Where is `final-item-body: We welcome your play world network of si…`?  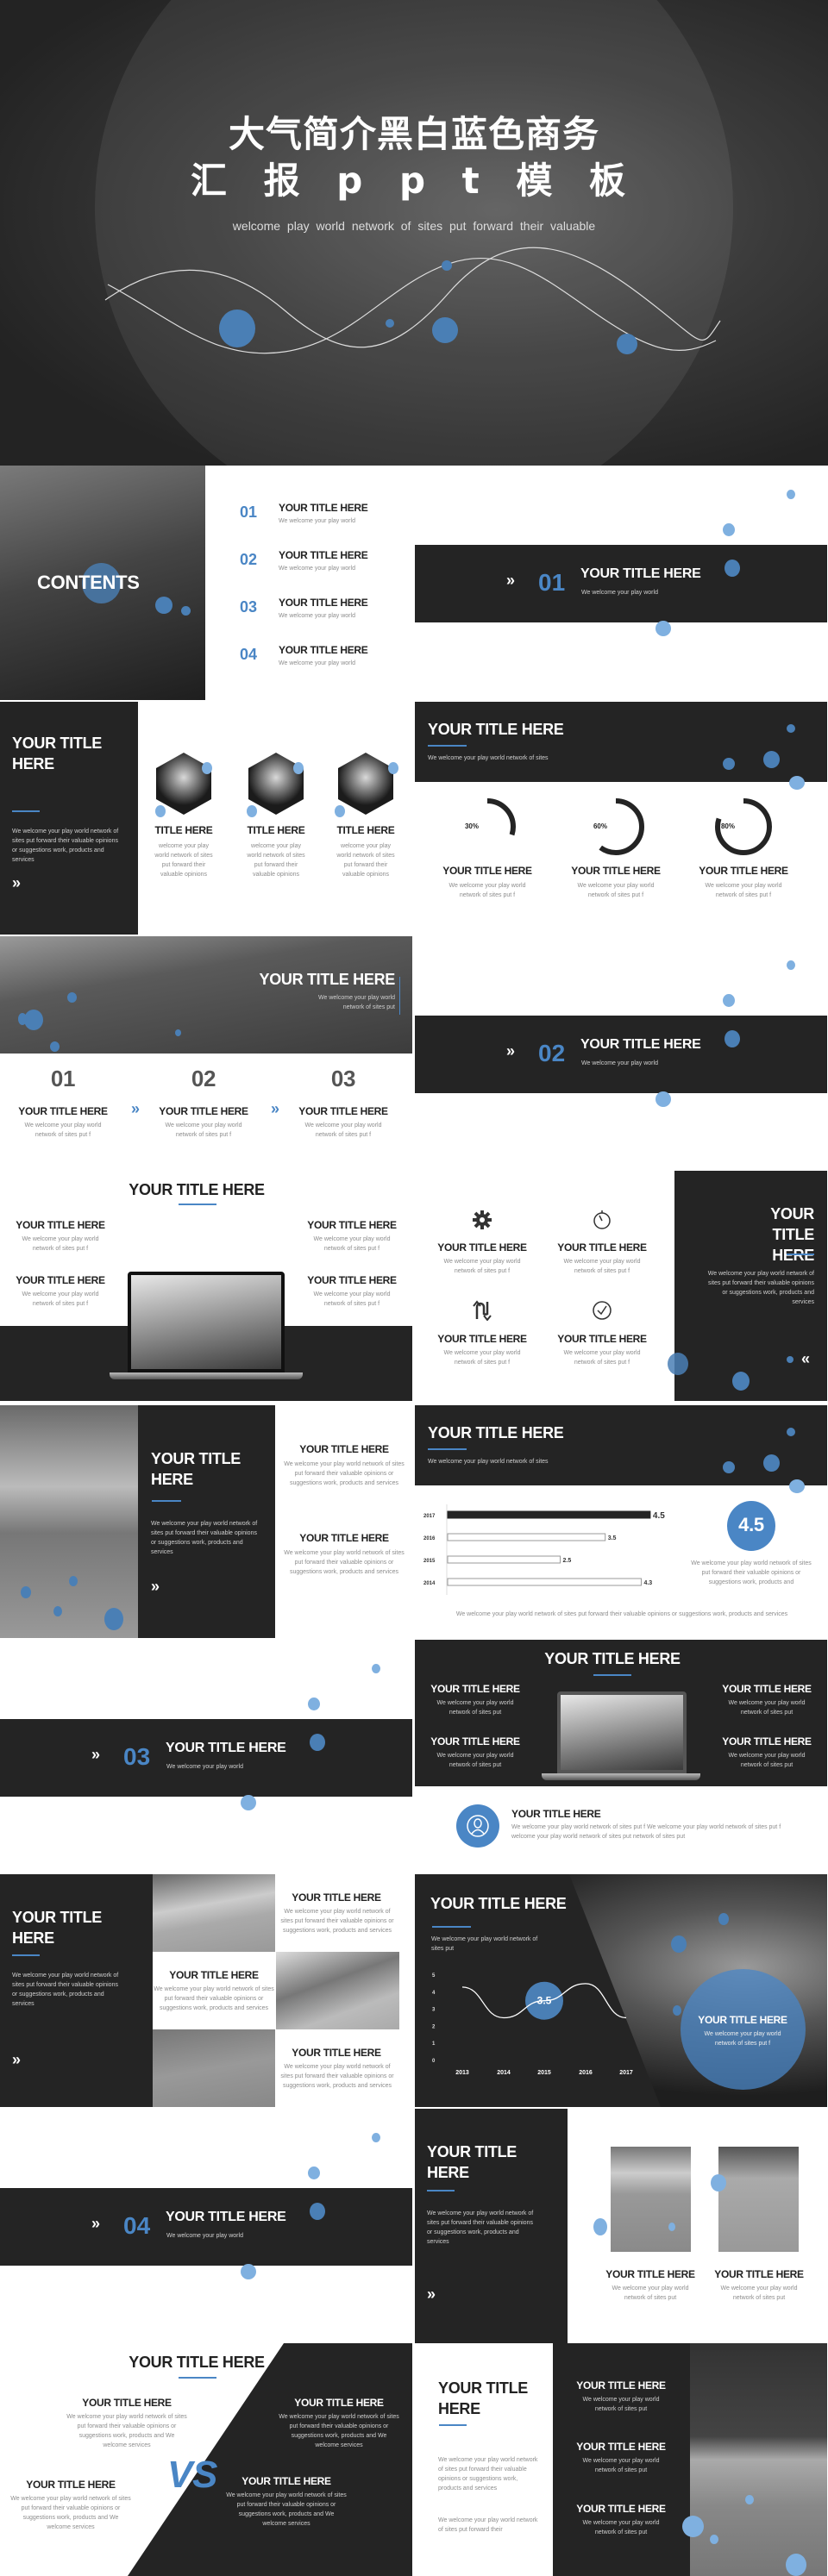 final-item-body: We welcome your play world network of si… is located at coordinates (621, 2404).